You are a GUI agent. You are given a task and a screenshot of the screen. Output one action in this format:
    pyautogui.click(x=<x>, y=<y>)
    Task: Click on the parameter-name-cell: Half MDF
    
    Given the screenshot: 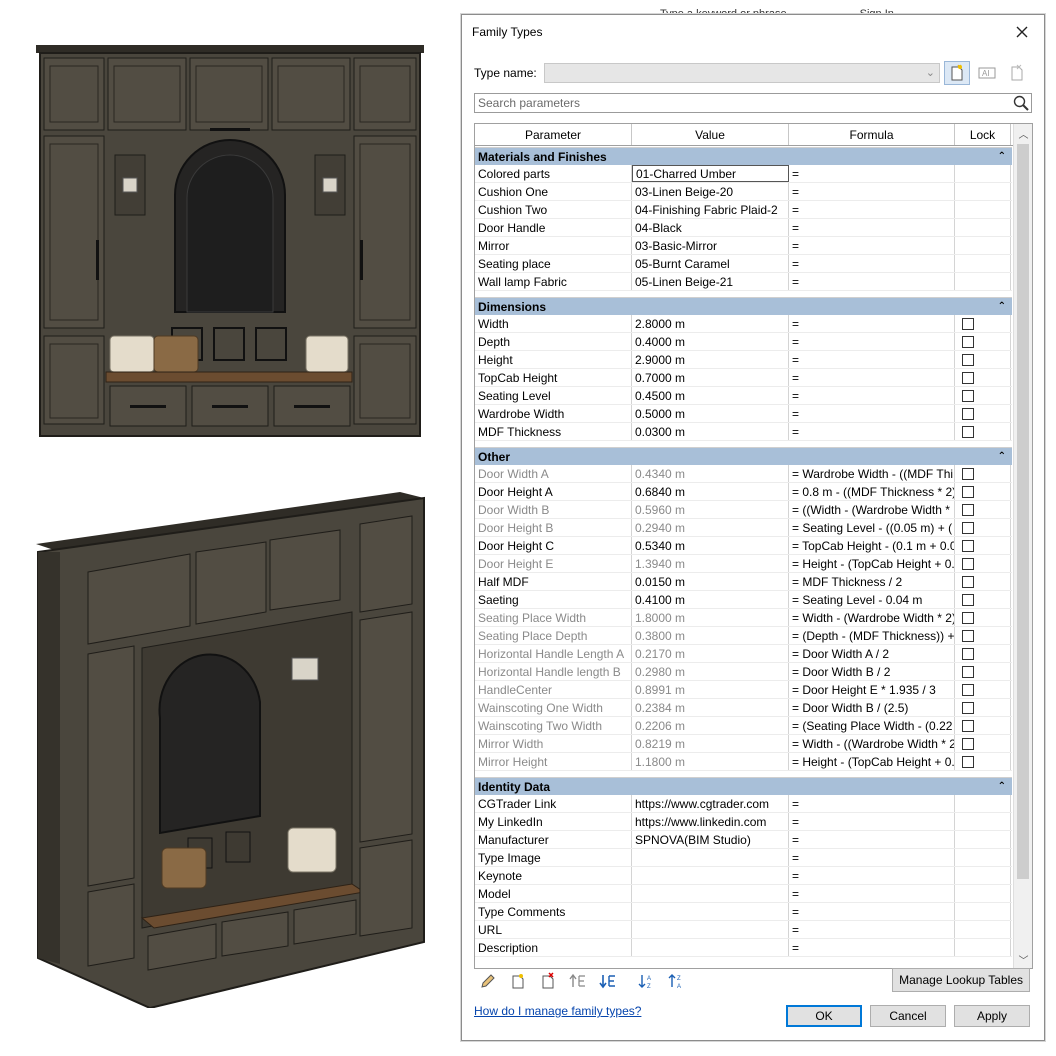 What is the action you would take?
    pyautogui.click(x=553, y=581)
    